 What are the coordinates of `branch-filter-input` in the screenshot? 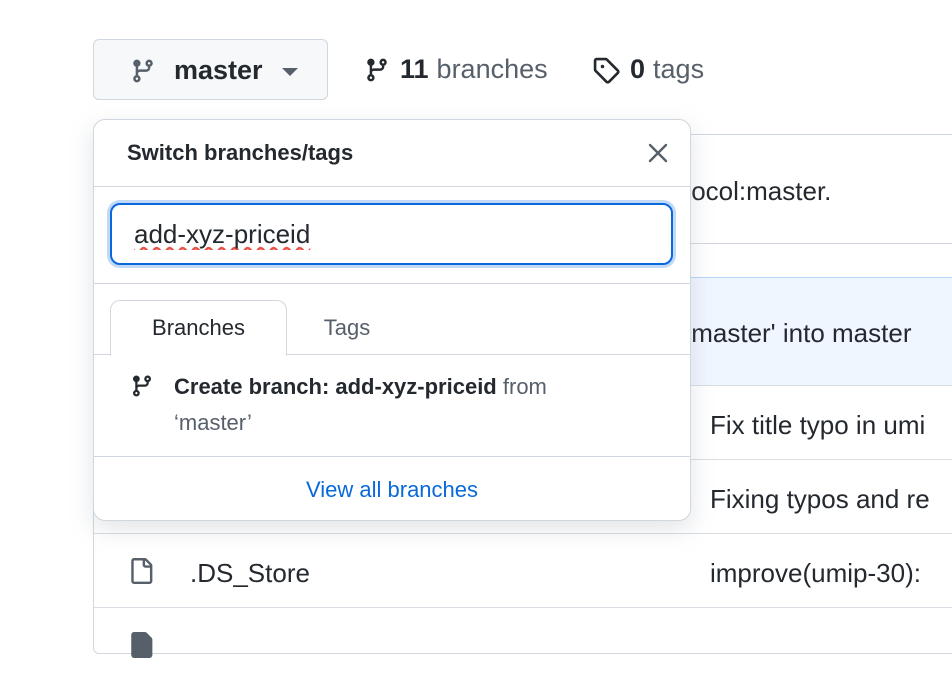 It's located at (391, 234).